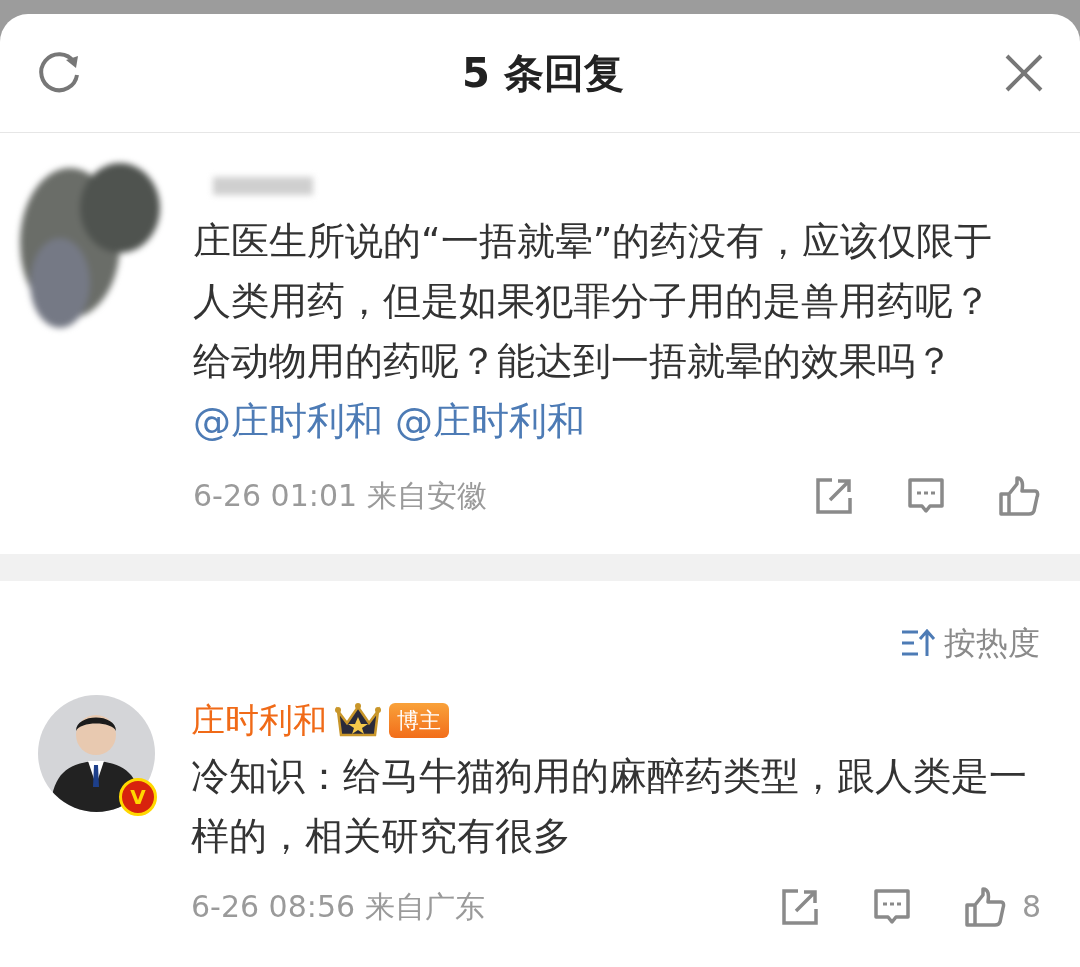 The height and width of the screenshot is (967, 1080). What do you see at coordinates (419, 720) in the screenshot?
I see `blogger-badge: 博主` at bounding box center [419, 720].